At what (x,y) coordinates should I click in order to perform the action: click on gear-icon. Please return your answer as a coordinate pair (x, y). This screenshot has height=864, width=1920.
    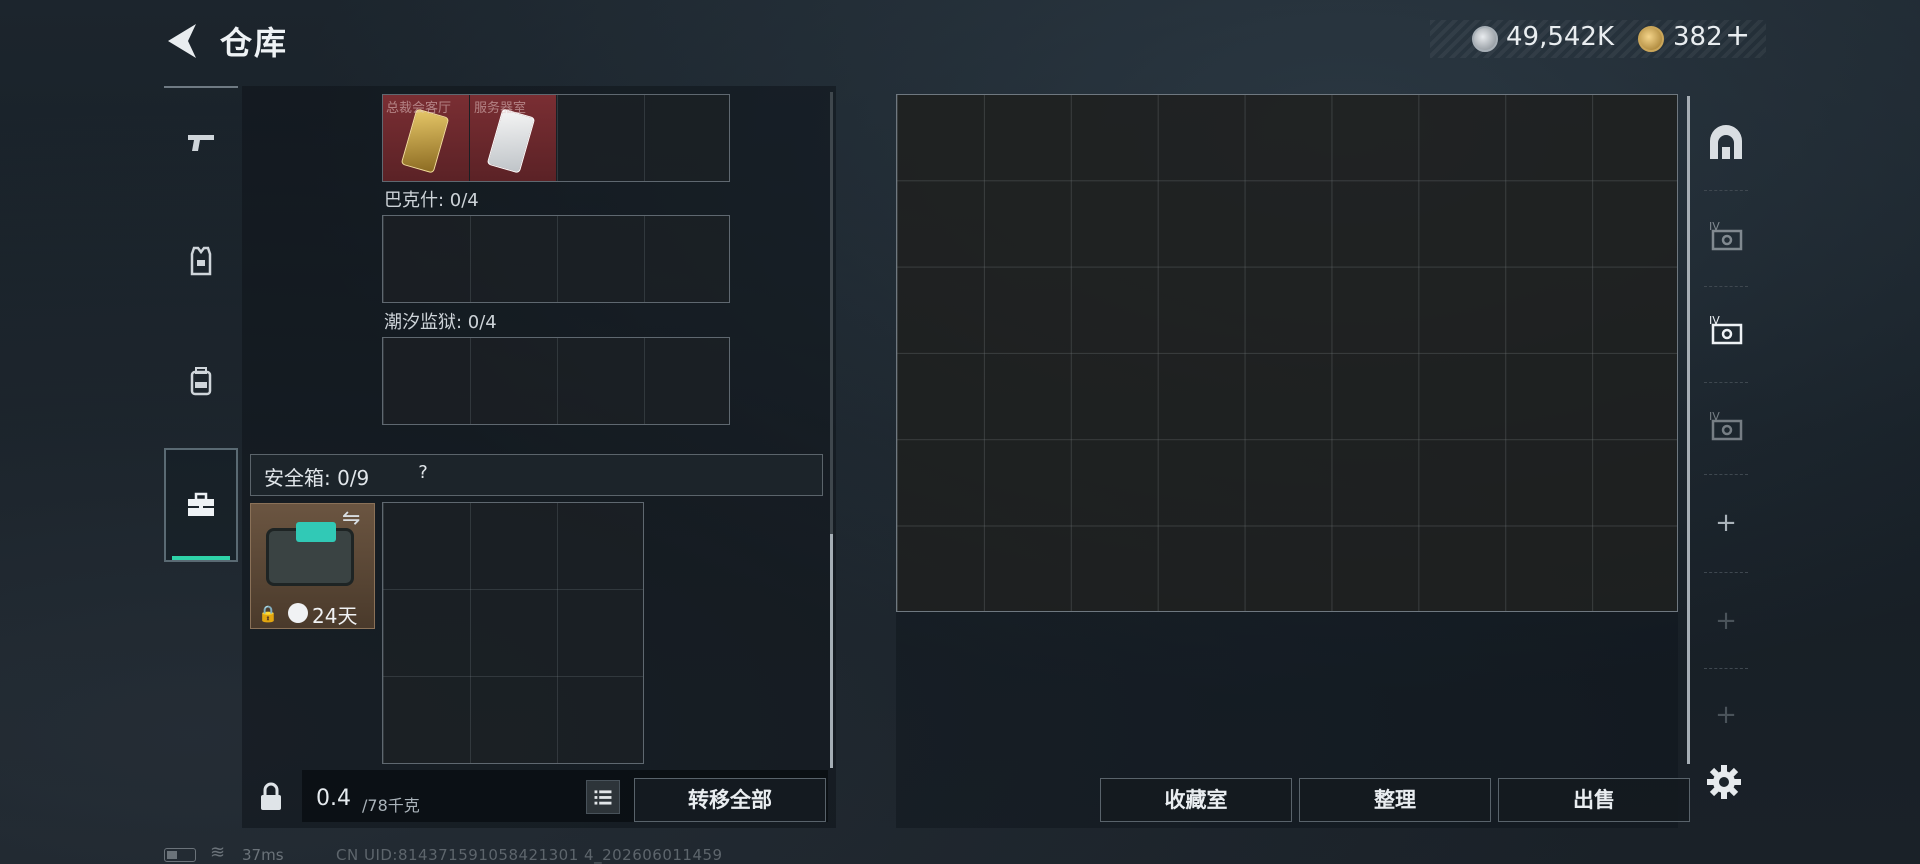
    Looking at the image, I should click on (1724, 782).